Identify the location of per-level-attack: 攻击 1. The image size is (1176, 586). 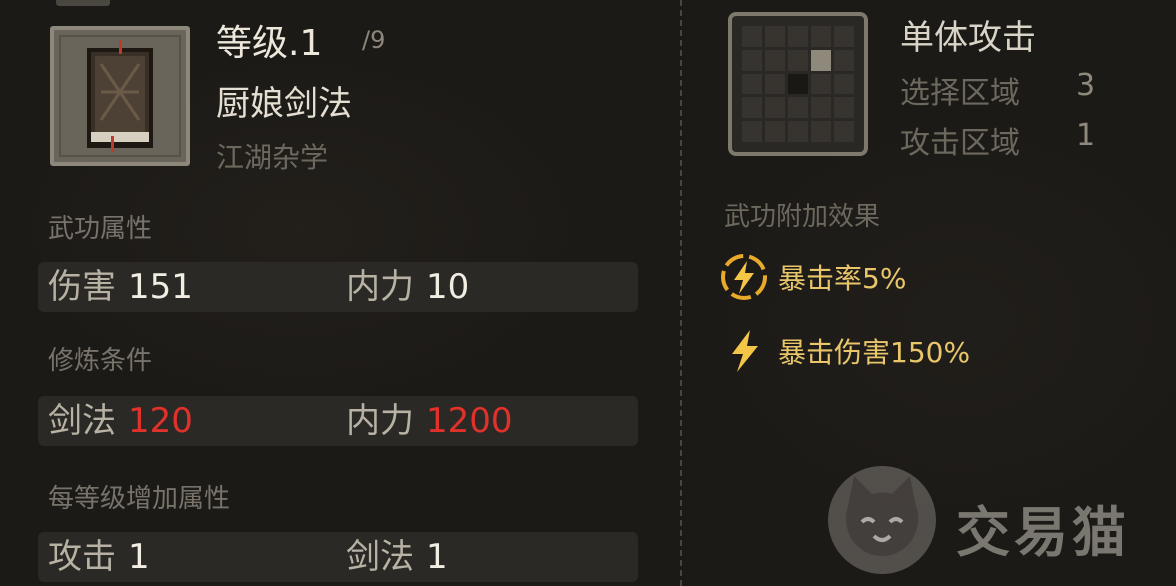
(99, 557).